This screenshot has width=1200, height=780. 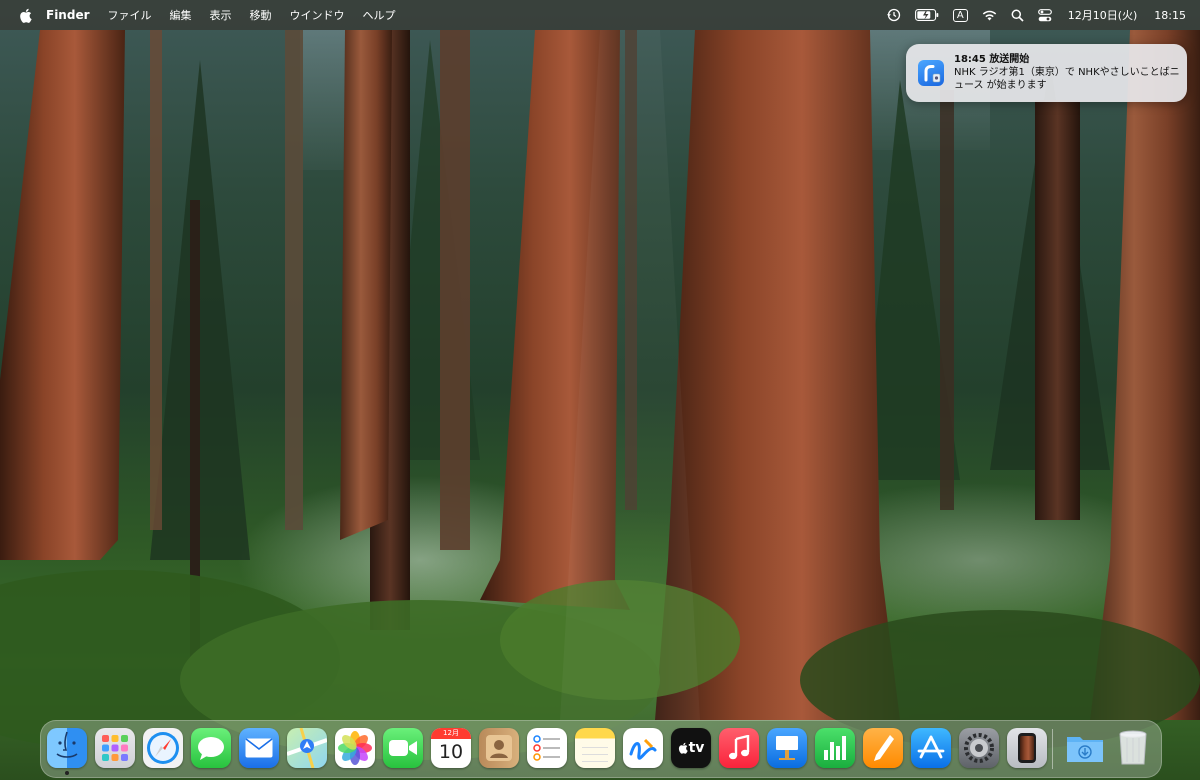 I want to click on battery-icon, so click(x=927, y=15).